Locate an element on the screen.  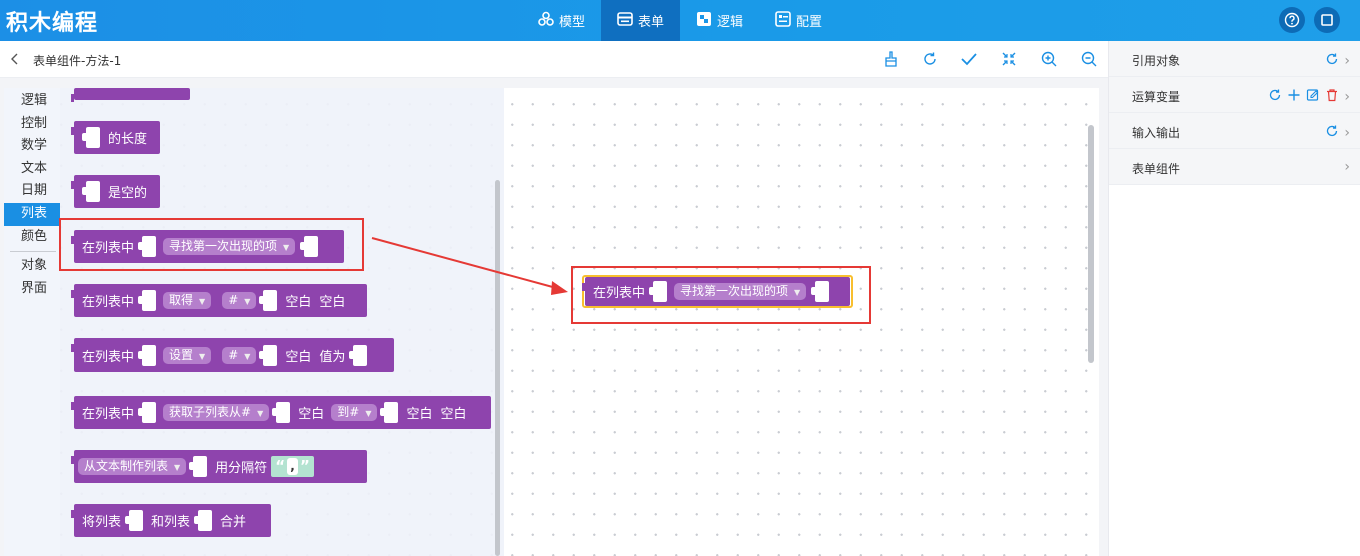
fullscreen-button is located at coordinates (1327, 20).